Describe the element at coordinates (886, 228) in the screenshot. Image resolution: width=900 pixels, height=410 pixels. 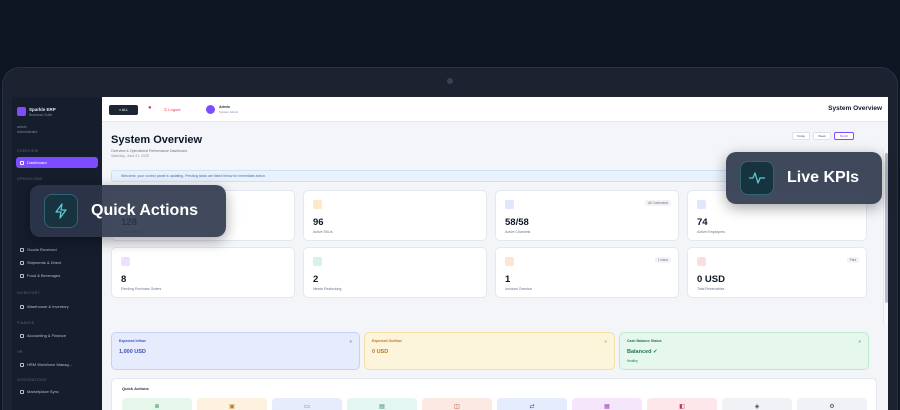
I see `scrollbar-thumb` at that location.